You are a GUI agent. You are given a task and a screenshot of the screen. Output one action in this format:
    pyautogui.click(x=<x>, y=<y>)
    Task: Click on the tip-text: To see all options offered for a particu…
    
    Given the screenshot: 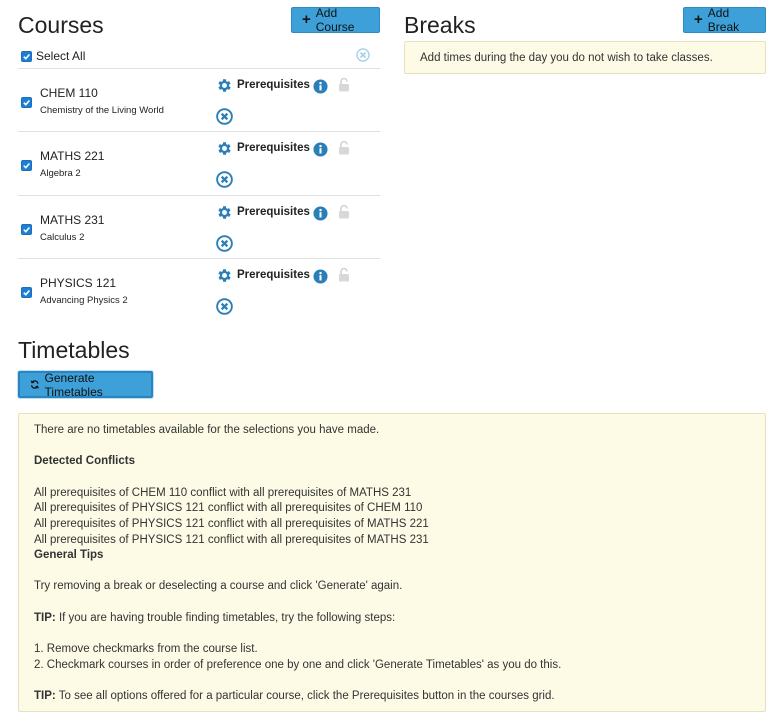 What is the action you would take?
    pyautogui.click(x=306, y=696)
    